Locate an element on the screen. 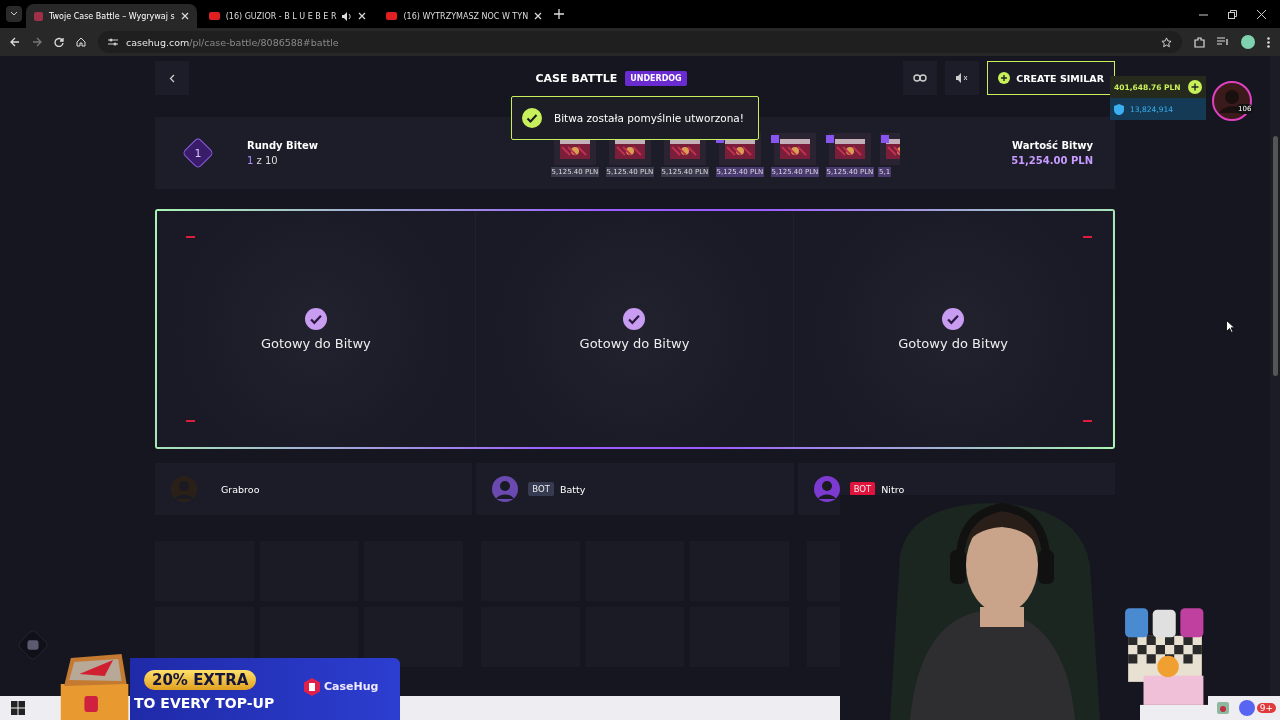 The image size is (1280, 720). reload-icon is located at coordinates (59, 42).